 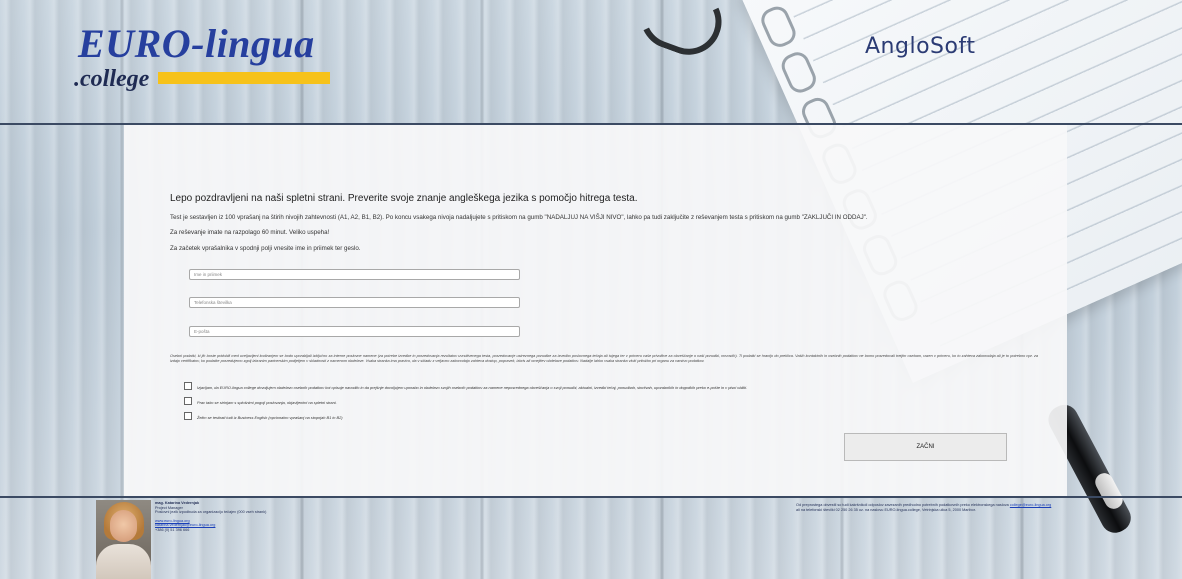 I want to click on logo-yellow-bar, so click(x=244, y=78).